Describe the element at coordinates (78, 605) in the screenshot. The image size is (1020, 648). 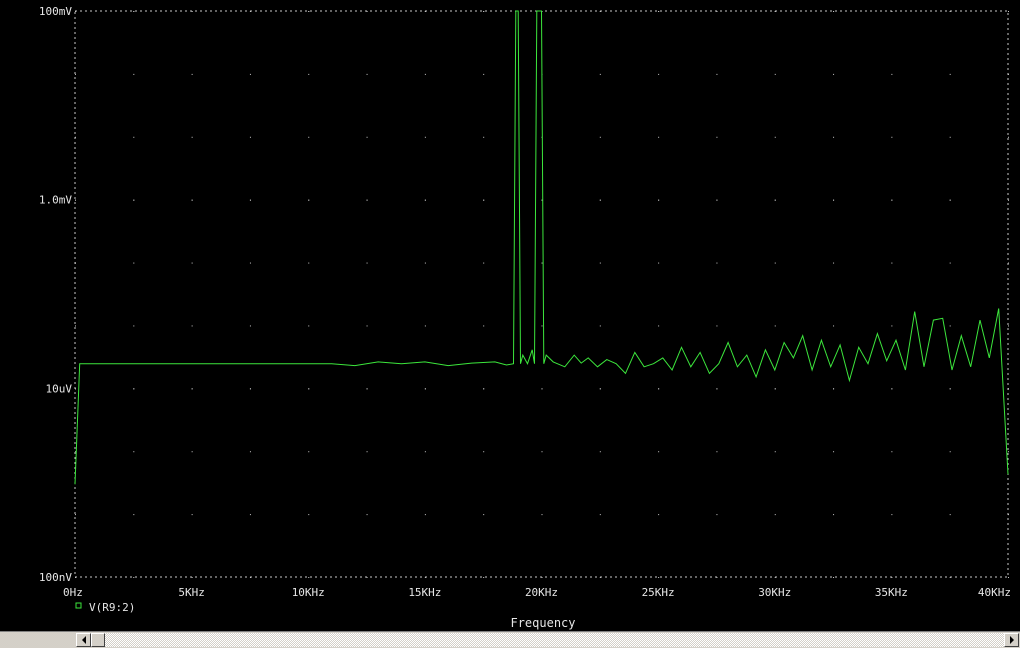
I see `legend-marker` at that location.